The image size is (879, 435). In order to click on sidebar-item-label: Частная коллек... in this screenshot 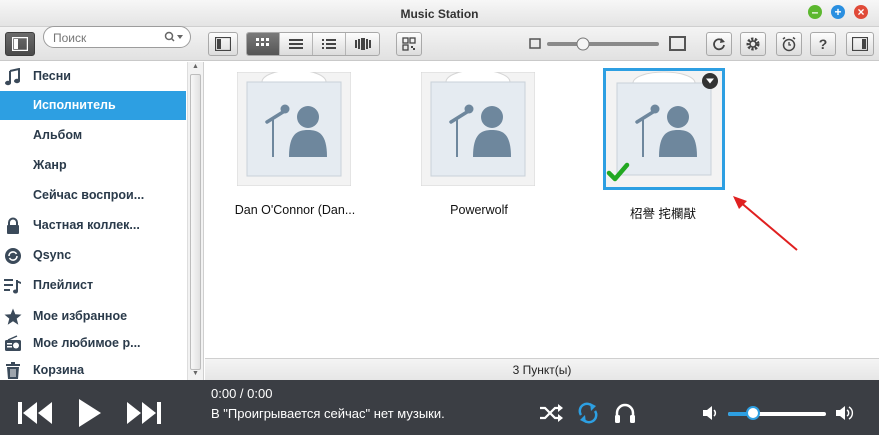, I will do `click(86, 225)`.